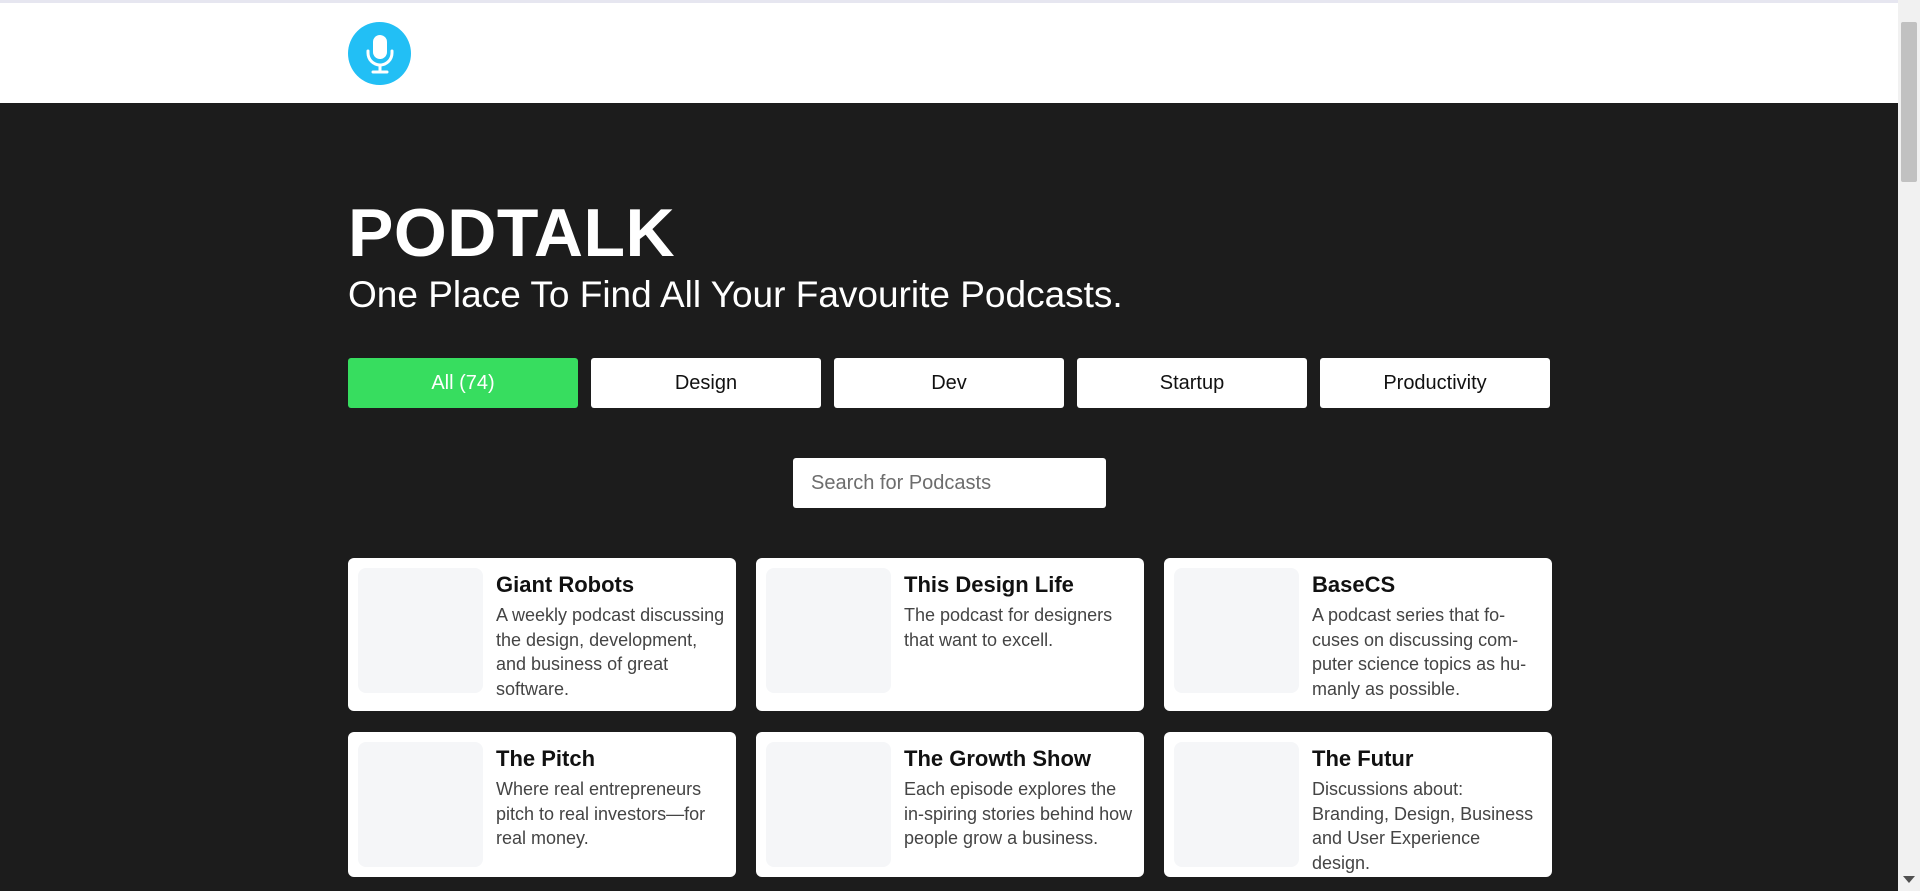  I want to click on scrollbar, so click(1909, 445).